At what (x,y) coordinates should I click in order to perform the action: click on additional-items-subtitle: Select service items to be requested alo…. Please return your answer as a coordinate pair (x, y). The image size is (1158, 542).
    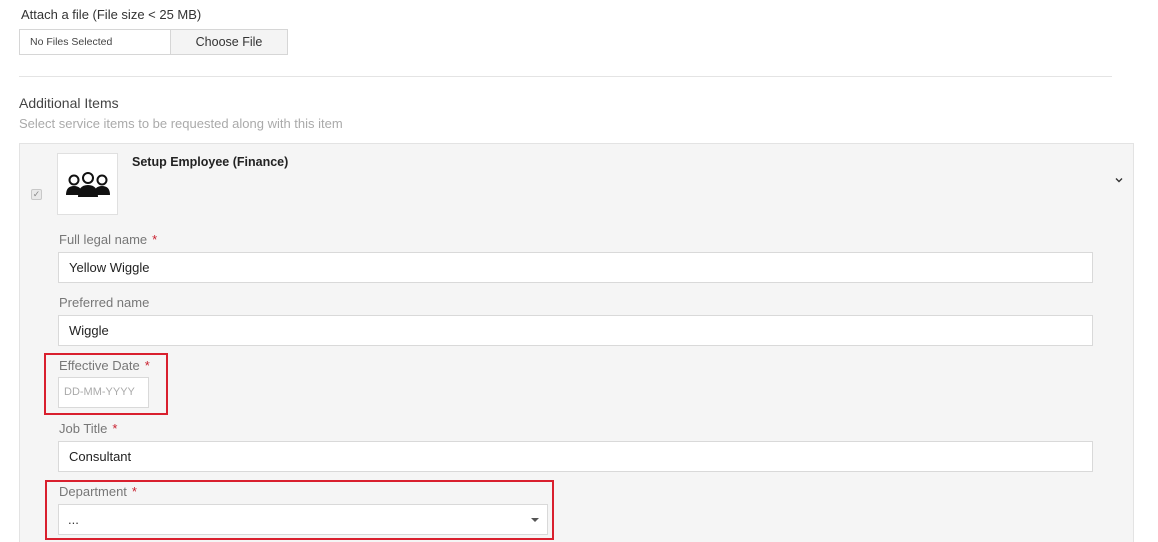
    Looking at the image, I should click on (181, 123).